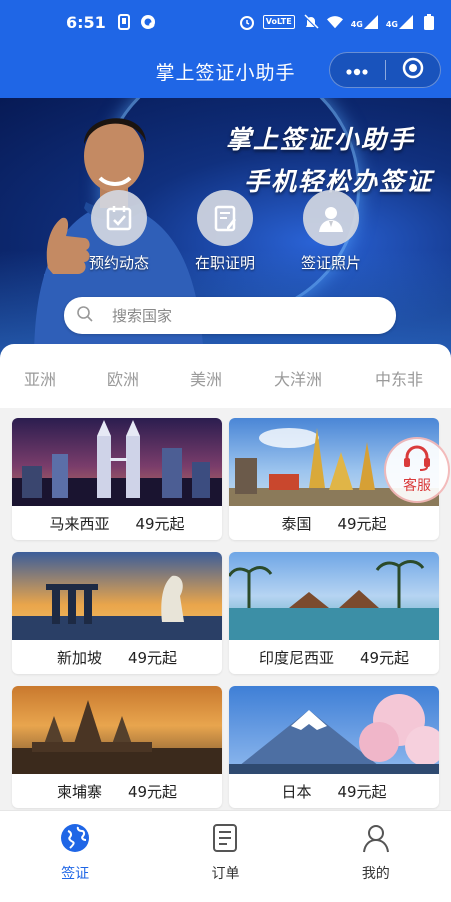 Image resolution: width=451 pixels, height=902 pixels. What do you see at coordinates (123, 378) in the screenshot?
I see `tab-europe: 欧洲` at bounding box center [123, 378].